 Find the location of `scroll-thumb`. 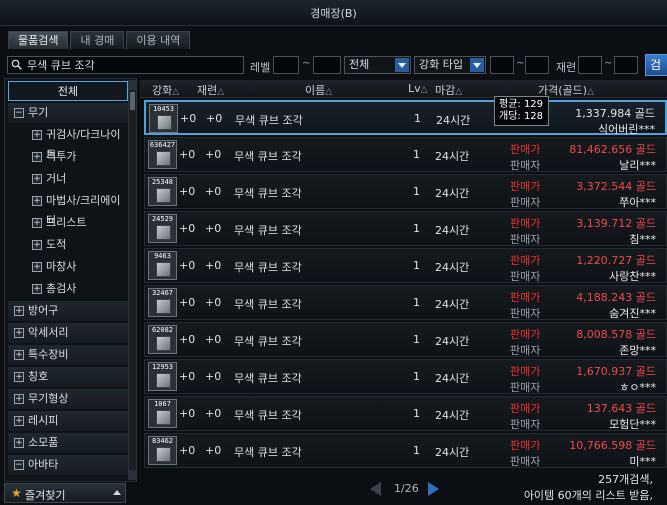

scroll-thumb is located at coordinates (132, 101).